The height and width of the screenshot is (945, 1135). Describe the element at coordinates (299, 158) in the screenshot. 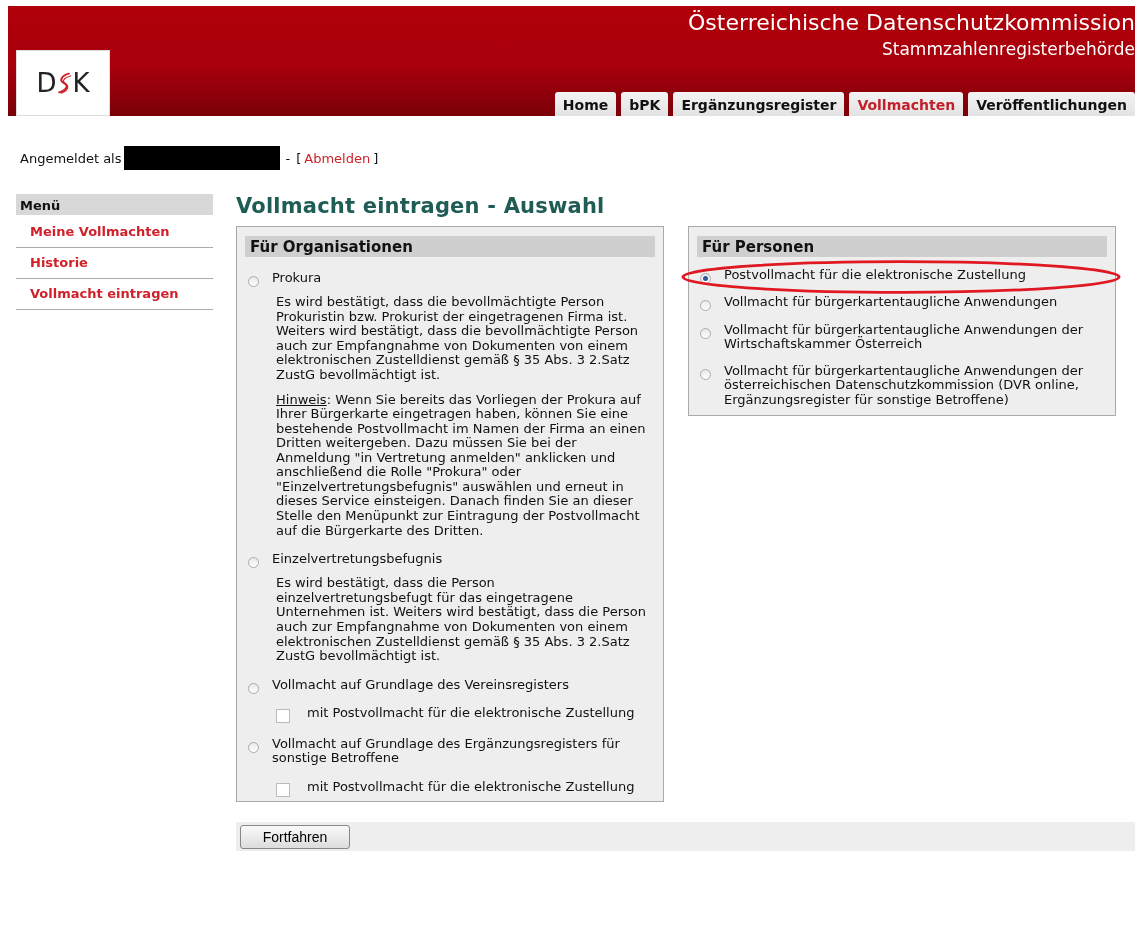

I see `bracket-text: [` at that location.